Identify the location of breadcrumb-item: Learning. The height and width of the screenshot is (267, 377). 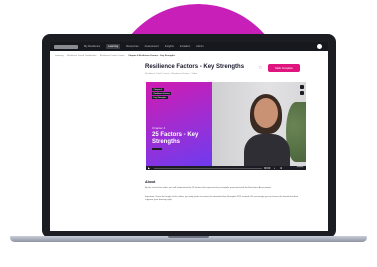
(59, 56).